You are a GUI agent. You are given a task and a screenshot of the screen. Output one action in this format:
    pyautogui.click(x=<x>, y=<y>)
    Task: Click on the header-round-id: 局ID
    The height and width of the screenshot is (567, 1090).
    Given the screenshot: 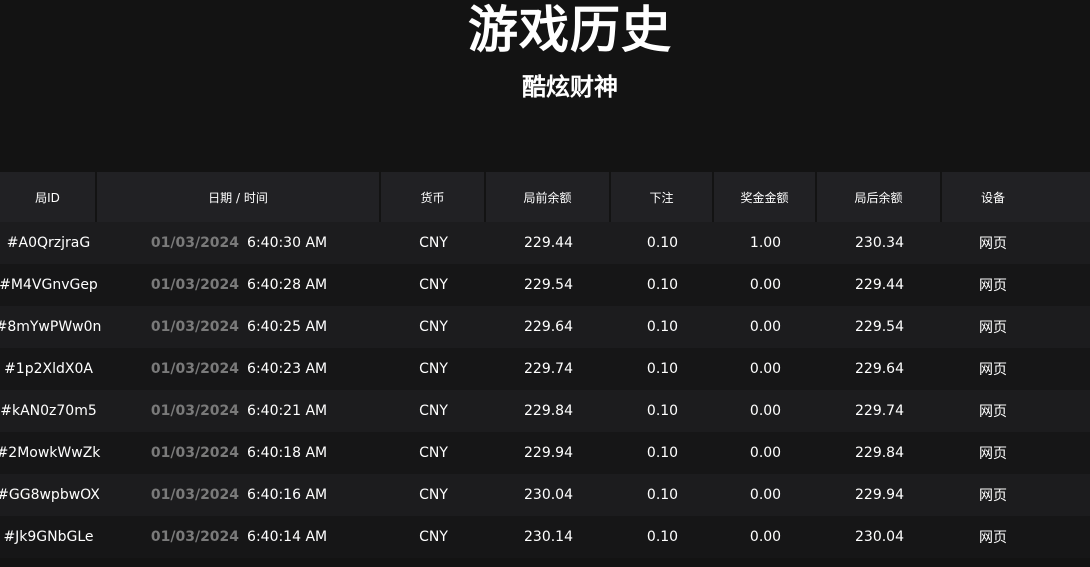 What is the action you would take?
    pyautogui.click(x=48, y=197)
    